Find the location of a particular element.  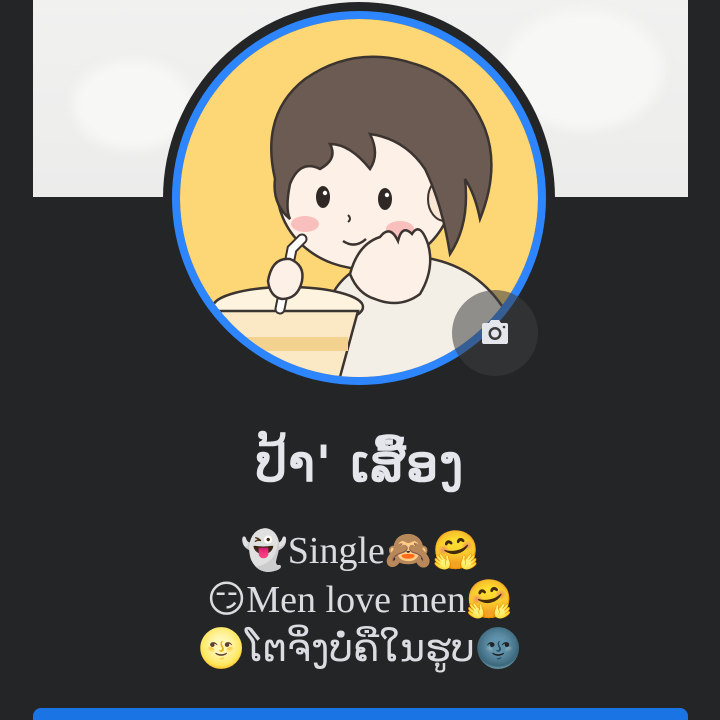

bio-line-2-text: Men love men is located at coordinates (356, 600).